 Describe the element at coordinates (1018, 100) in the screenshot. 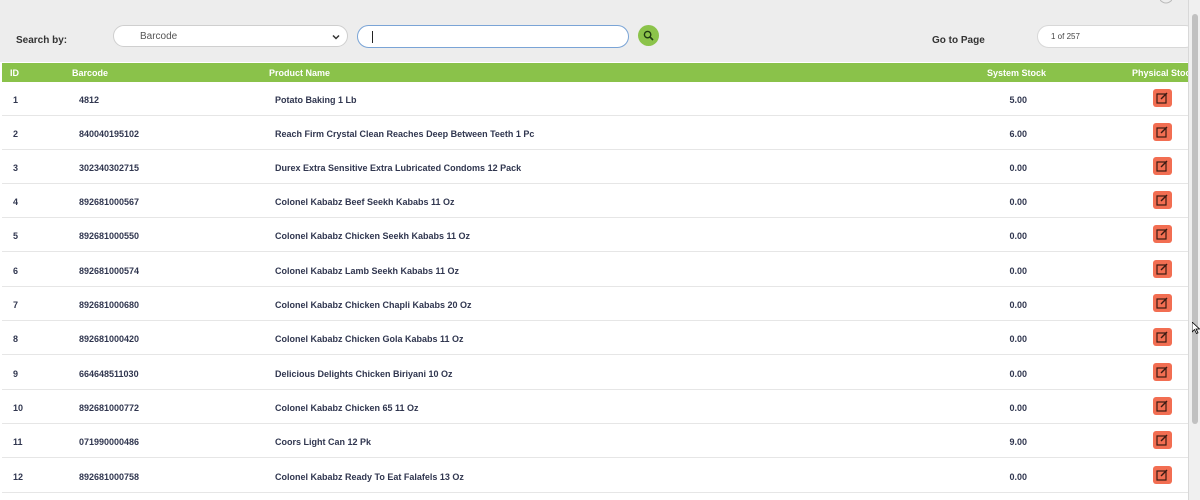

I see `row-system-stock: 5.00` at that location.